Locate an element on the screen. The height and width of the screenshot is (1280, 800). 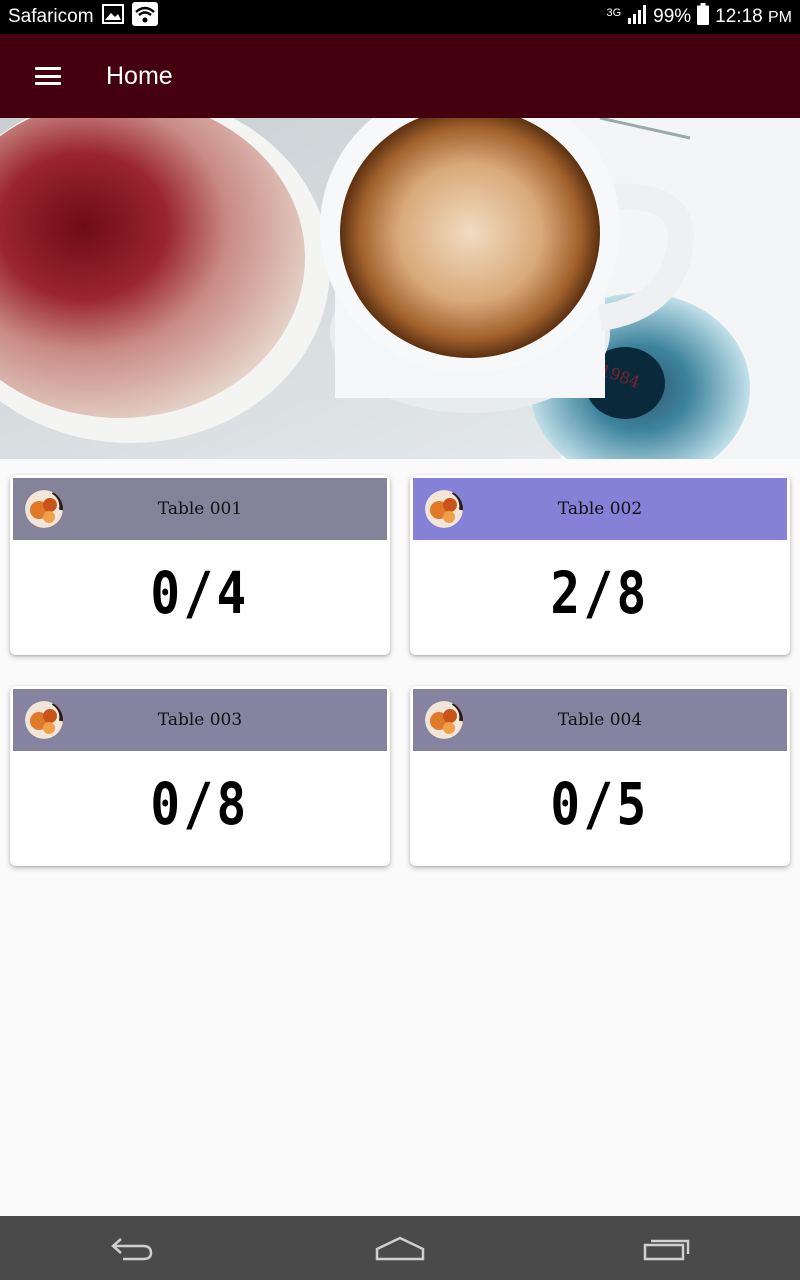
table-card-header: Table 001 is located at coordinates (200, 509).